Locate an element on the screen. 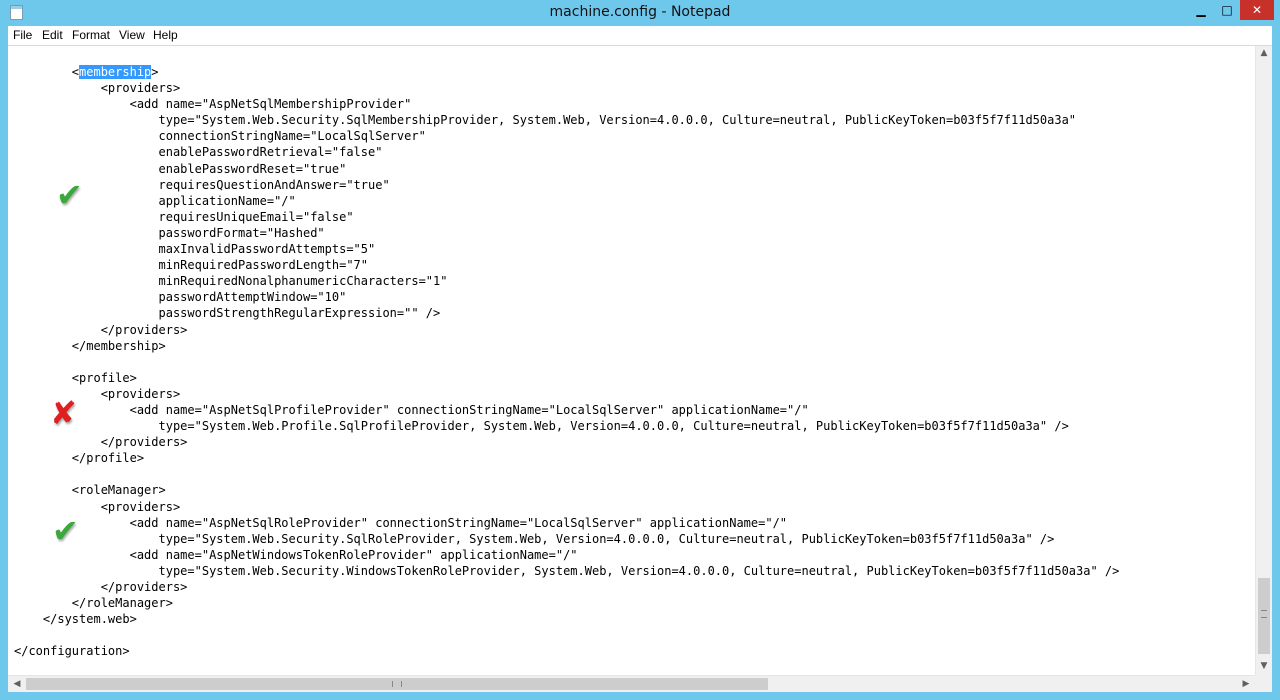  window-title: machine.config - Notepad is located at coordinates (640, 12).